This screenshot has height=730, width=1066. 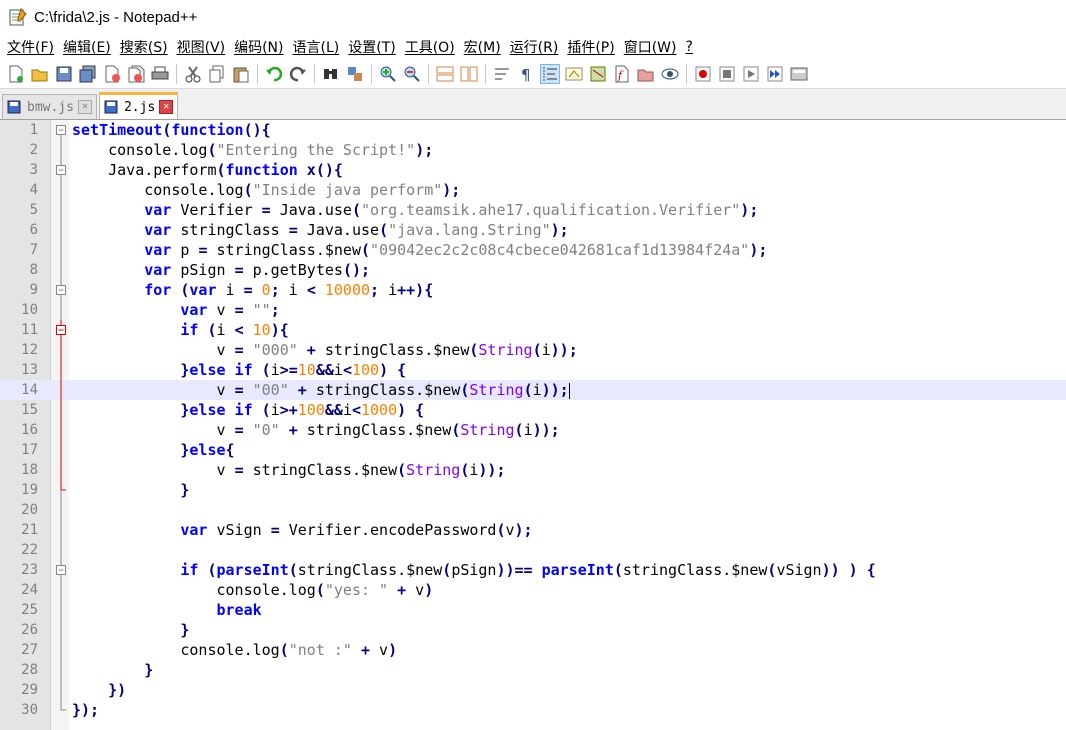 What do you see at coordinates (533, 650) in the screenshot?
I see `code-line: 27 console.log("not :" + v)` at bounding box center [533, 650].